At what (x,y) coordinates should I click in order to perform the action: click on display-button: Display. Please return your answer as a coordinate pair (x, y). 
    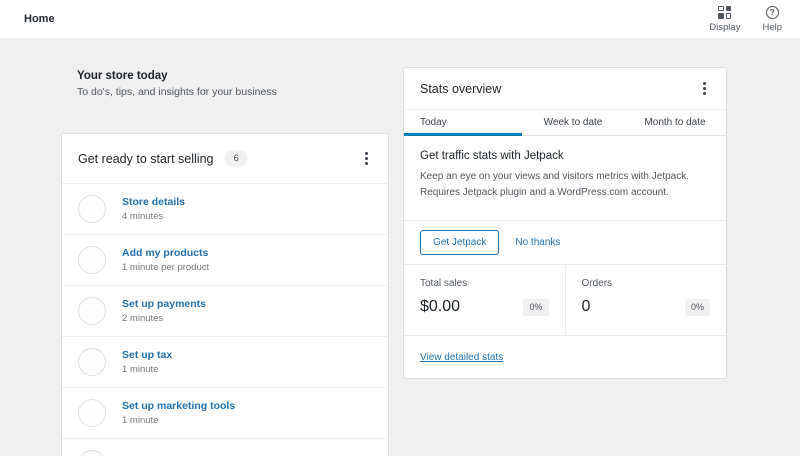
    Looking at the image, I should click on (725, 19).